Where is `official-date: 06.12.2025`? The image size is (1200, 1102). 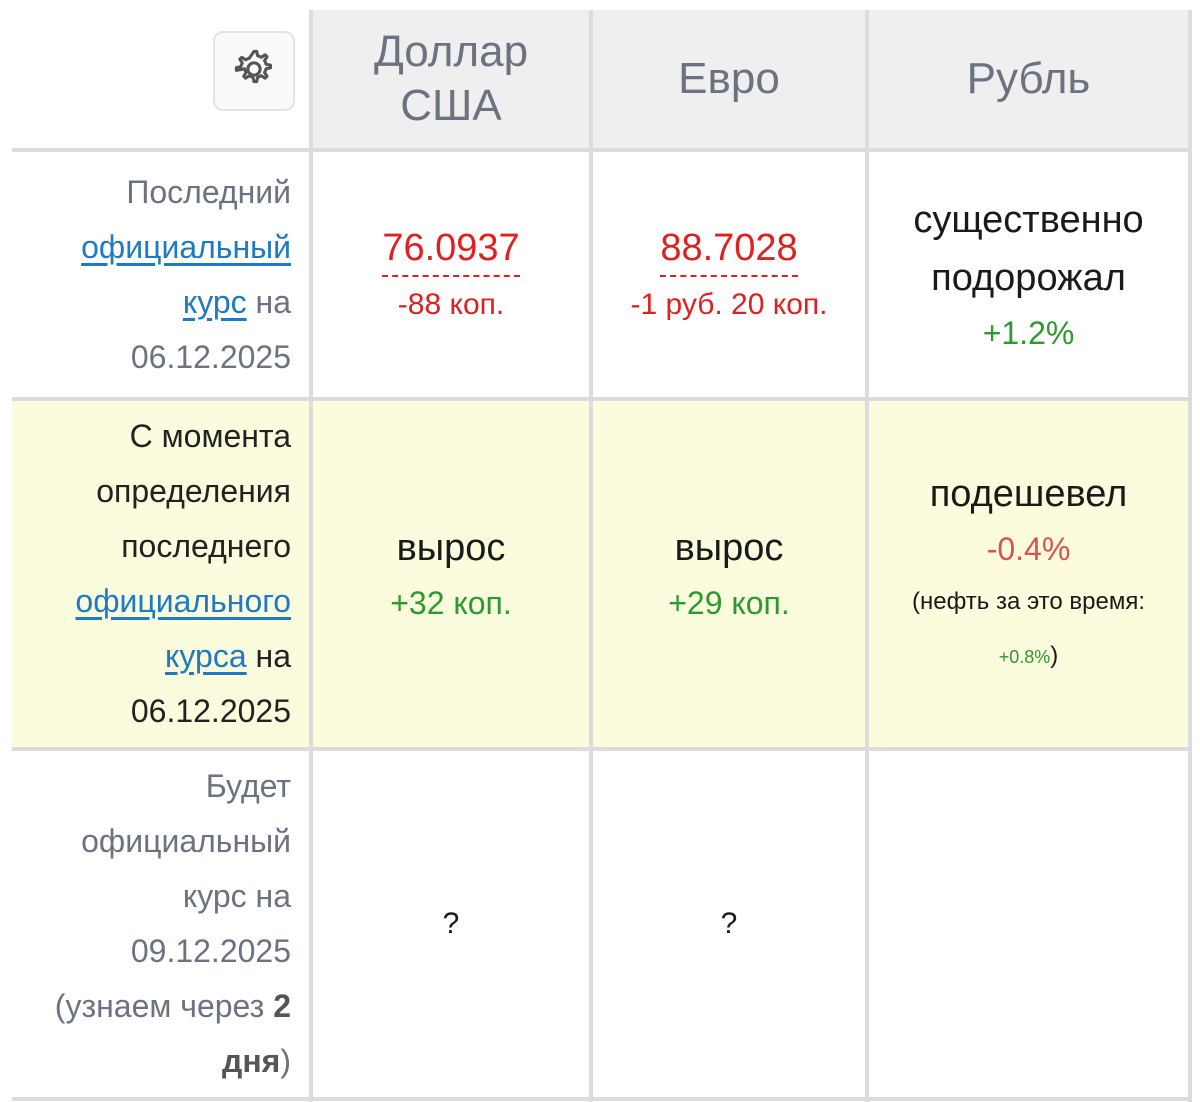 official-date: 06.12.2025 is located at coordinates (210, 356).